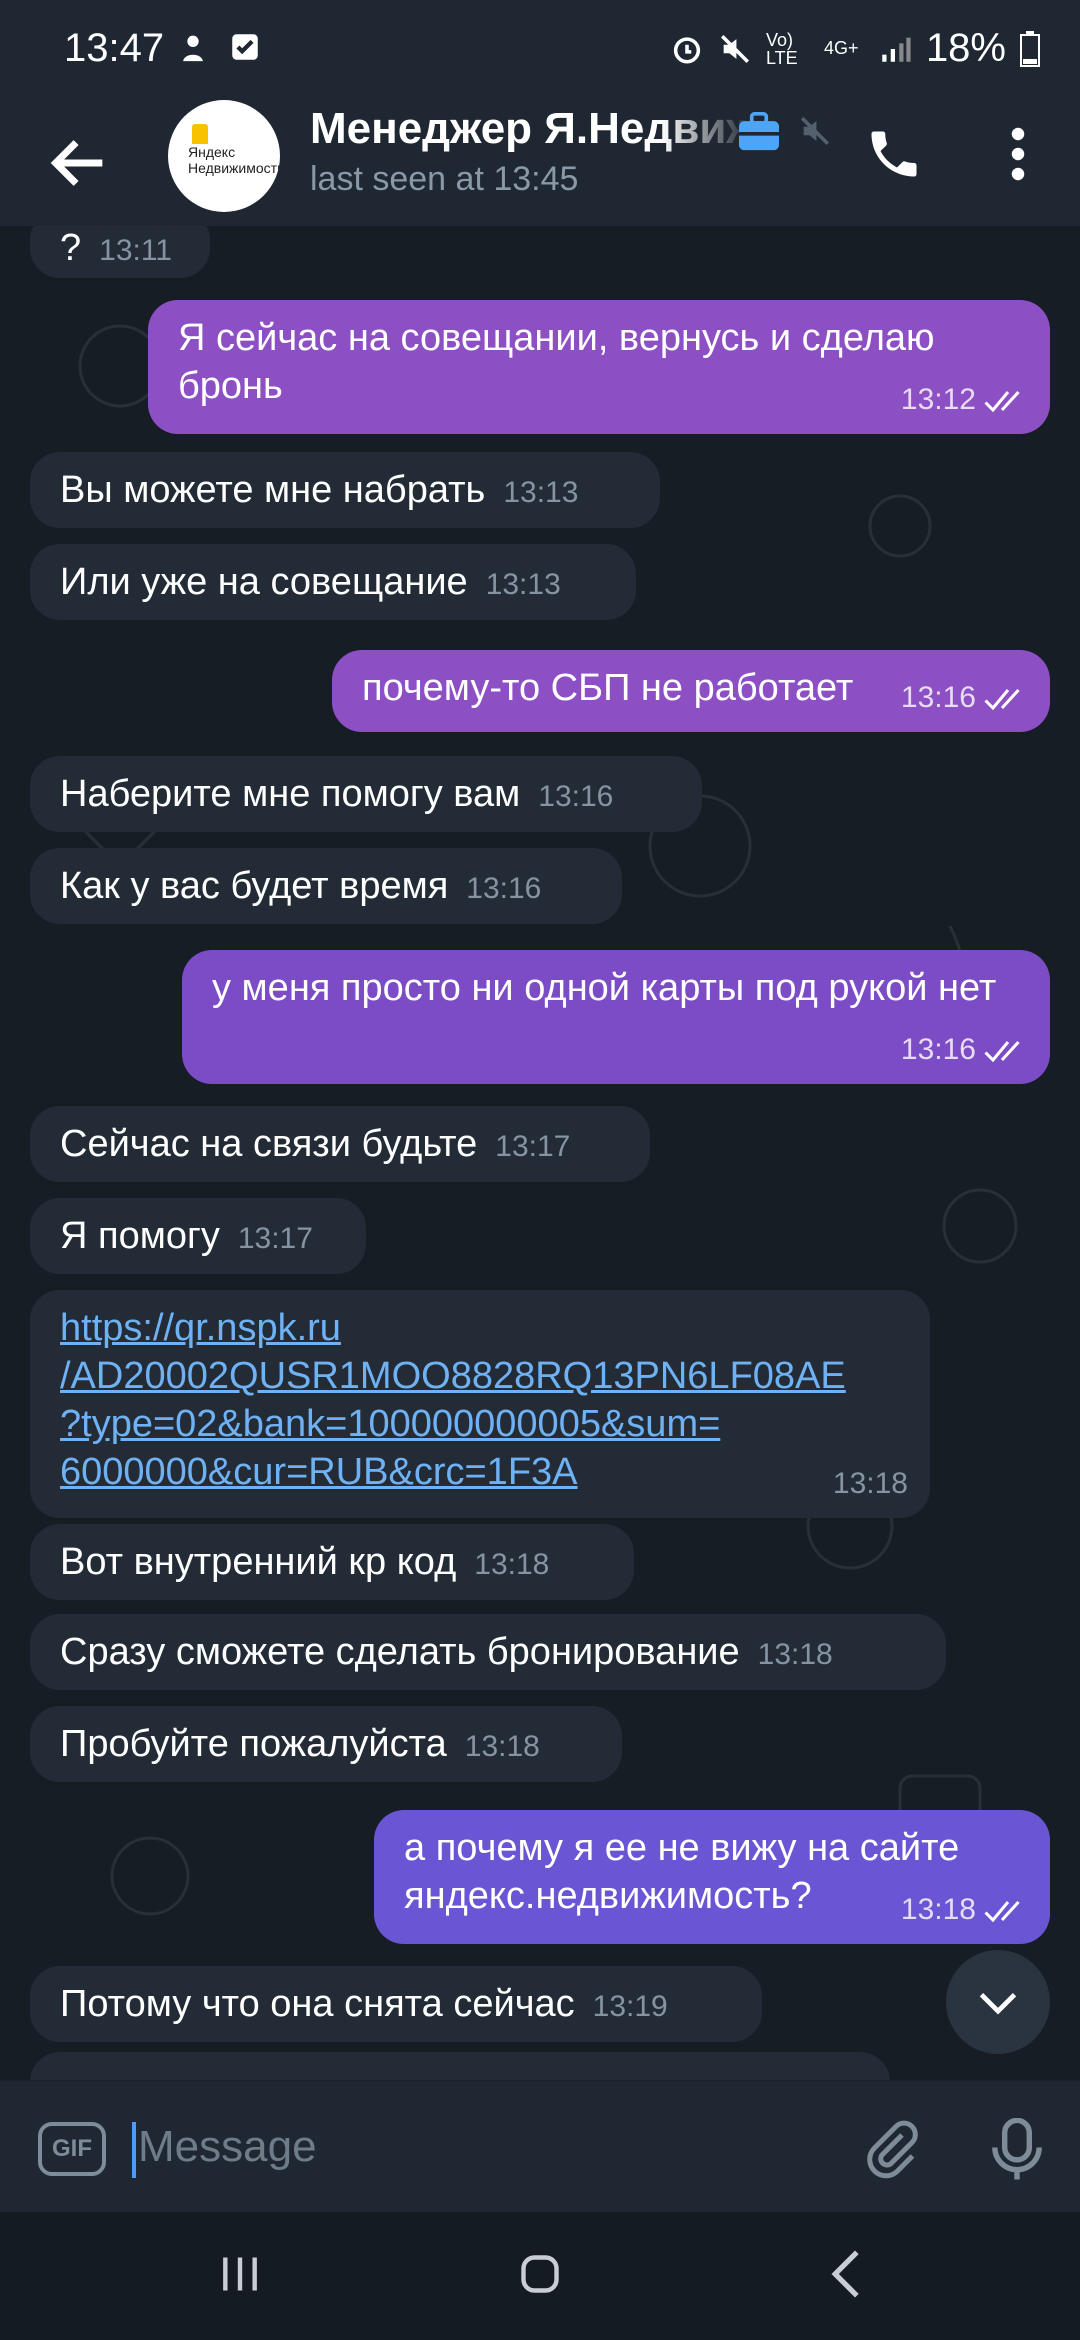  I want to click on message-text: ?, so click(71, 248).